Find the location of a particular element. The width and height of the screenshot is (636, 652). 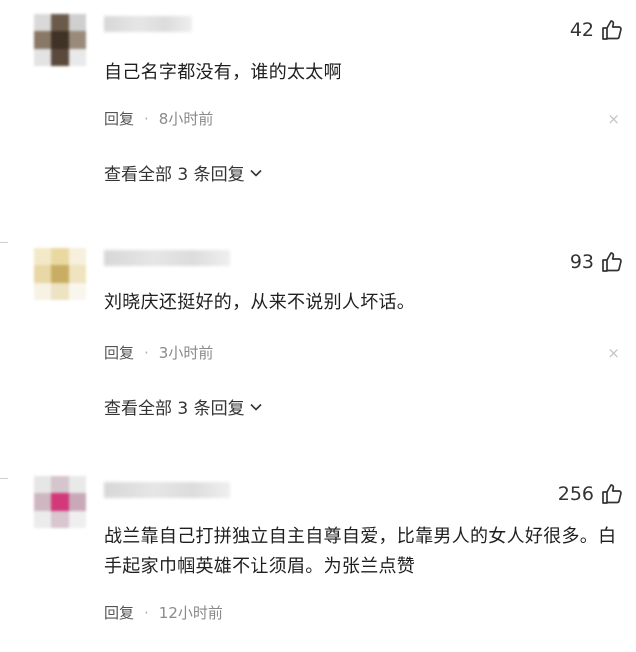

like-button: 42 is located at coordinates (597, 30).